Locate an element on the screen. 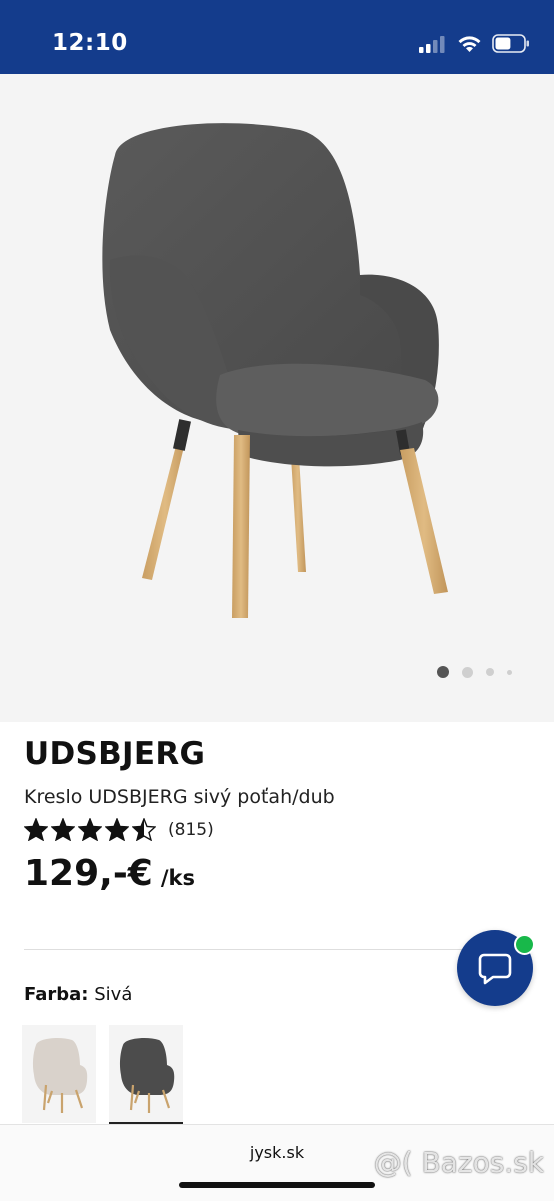  color-swatch-beige is located at coordinates (59, 1074).